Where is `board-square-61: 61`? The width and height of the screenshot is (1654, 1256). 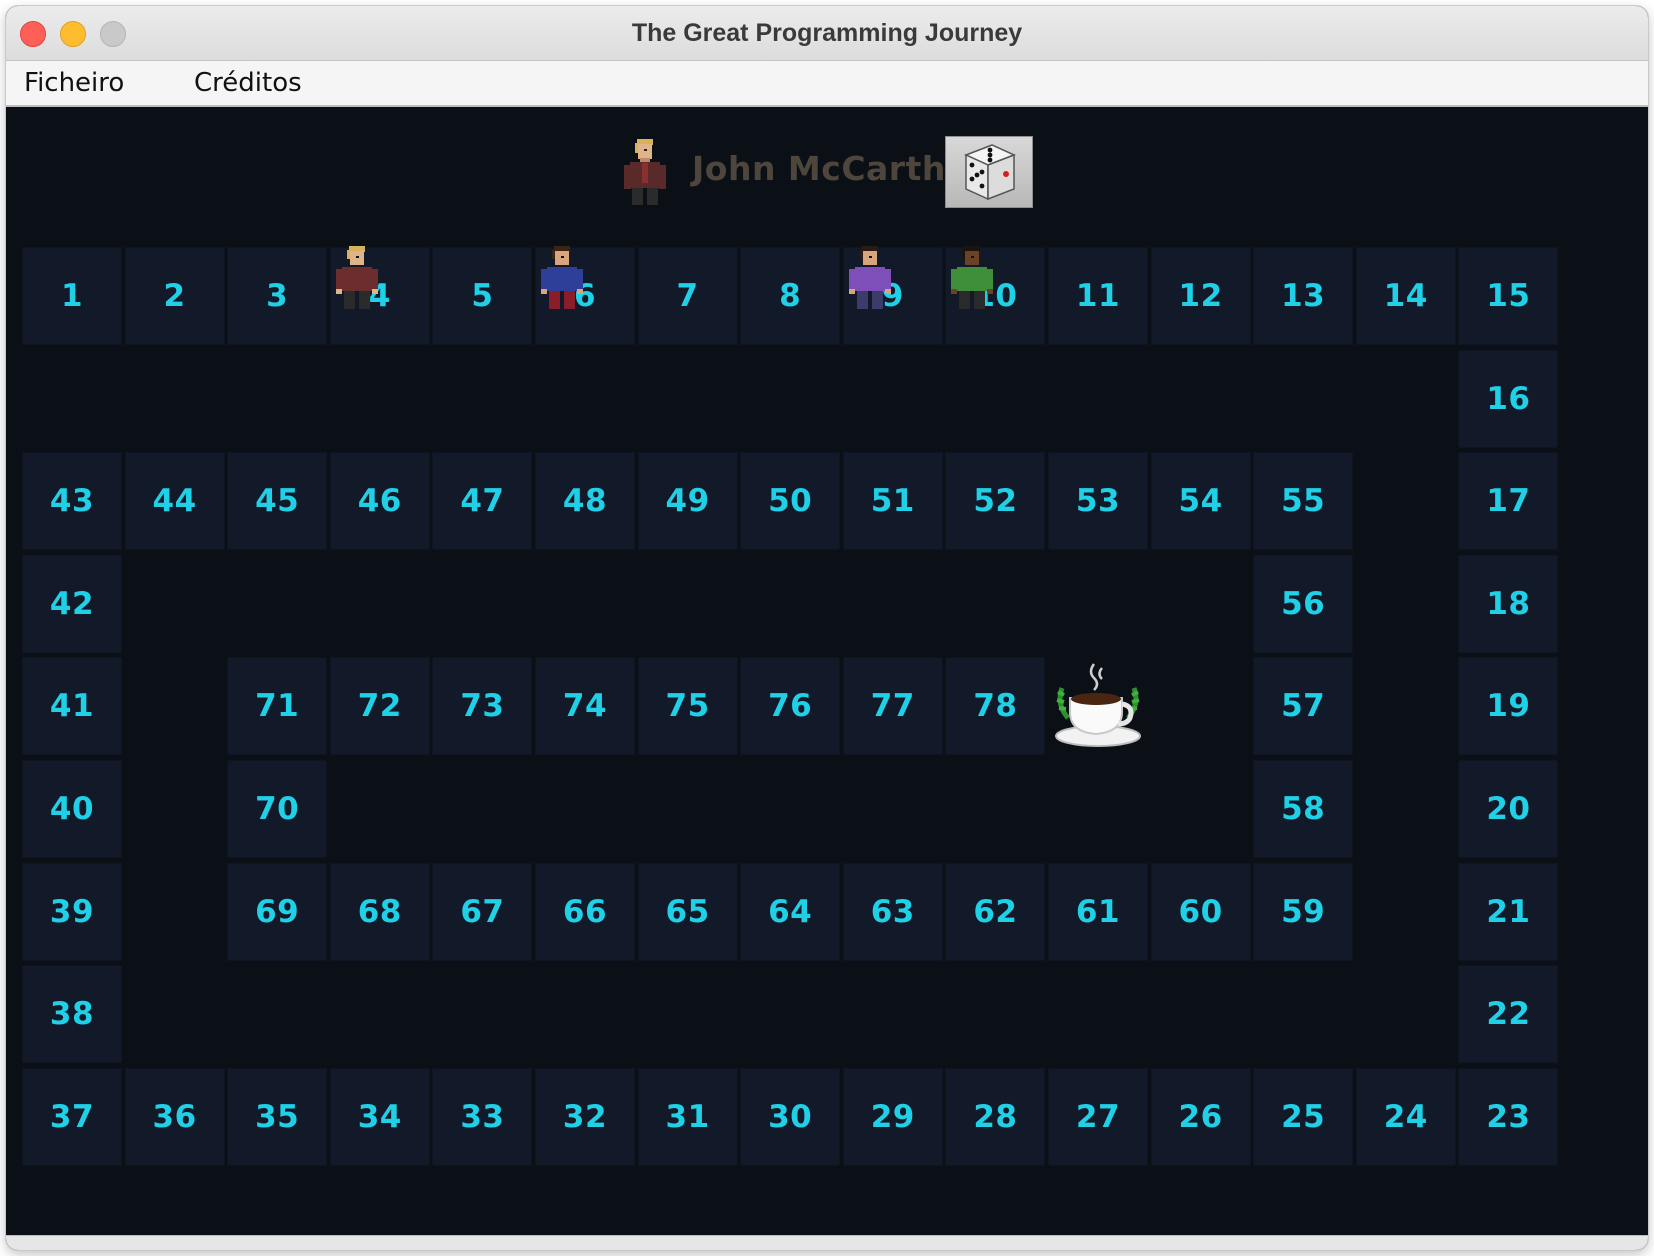
board-square-61: 61 is located at coordinates (1098, 911).